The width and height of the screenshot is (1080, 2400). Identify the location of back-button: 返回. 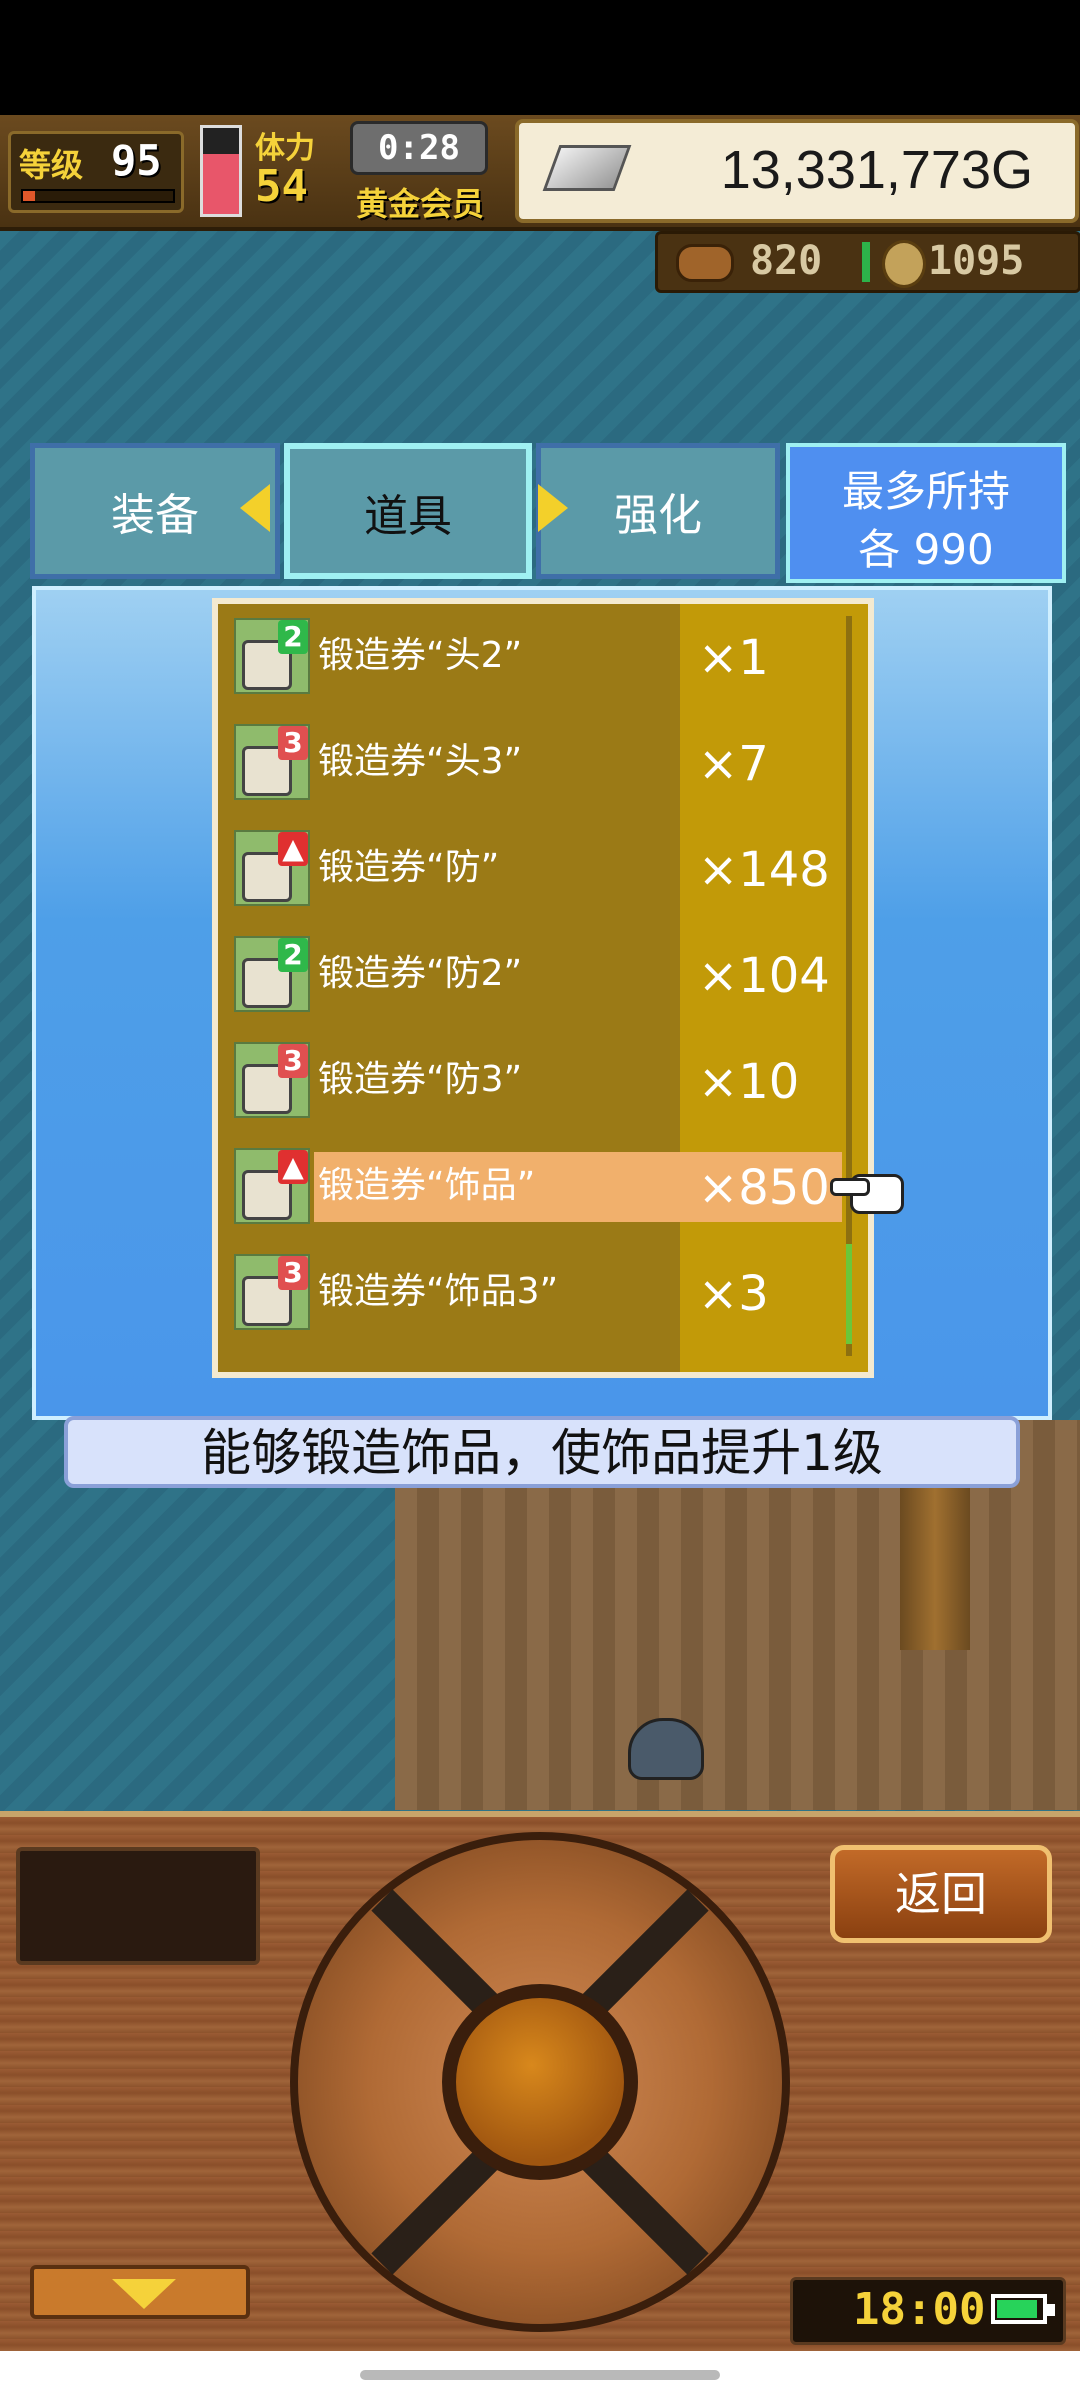
(941, 1894).